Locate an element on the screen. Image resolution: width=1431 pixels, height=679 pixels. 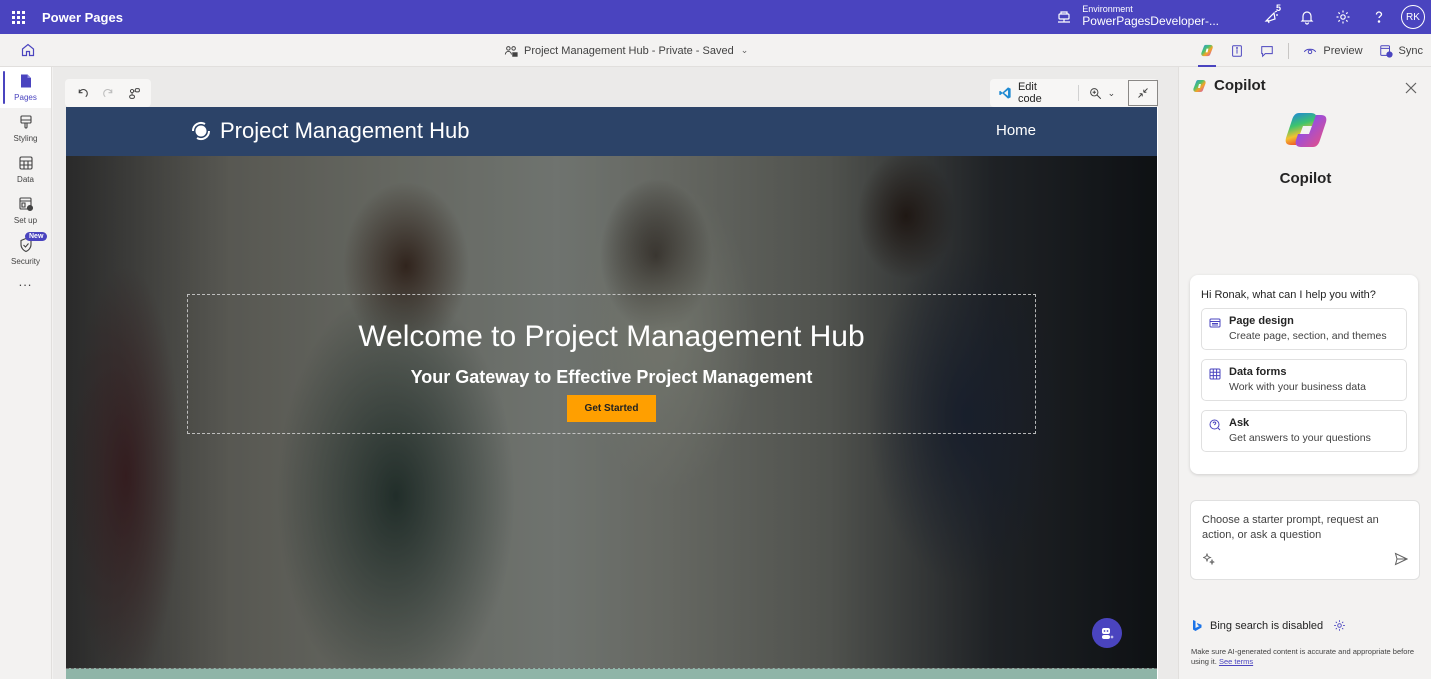
comments-button is located at coordinates (1267, 50).